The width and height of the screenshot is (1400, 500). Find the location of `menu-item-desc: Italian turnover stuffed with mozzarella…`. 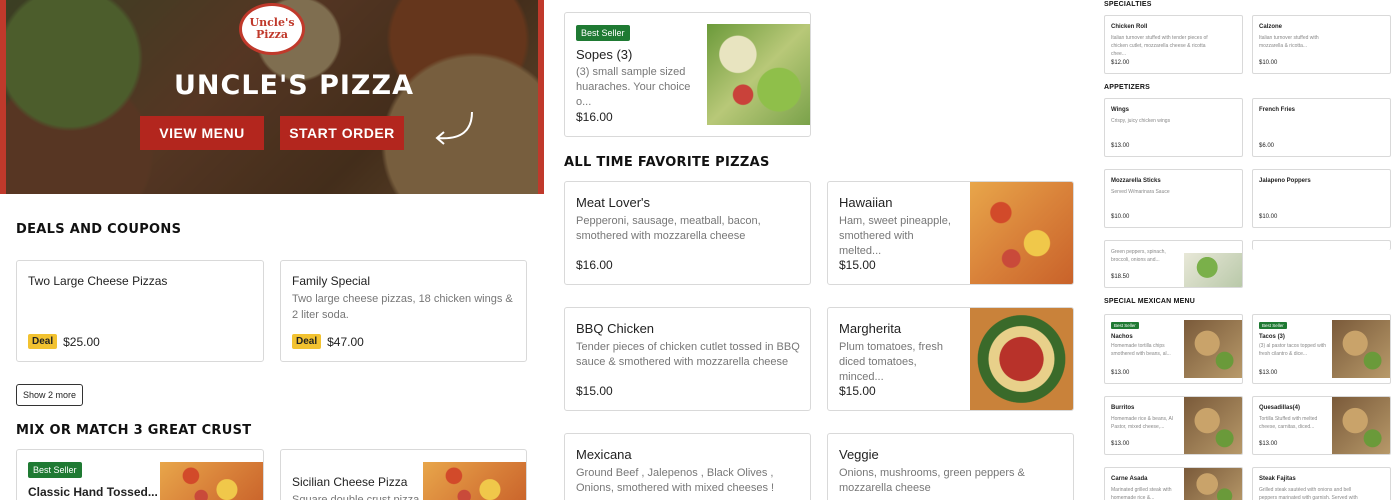

menu-item-desc: Italian turnover stuffed with mozzarella… is located at coordinates (1289, 42).